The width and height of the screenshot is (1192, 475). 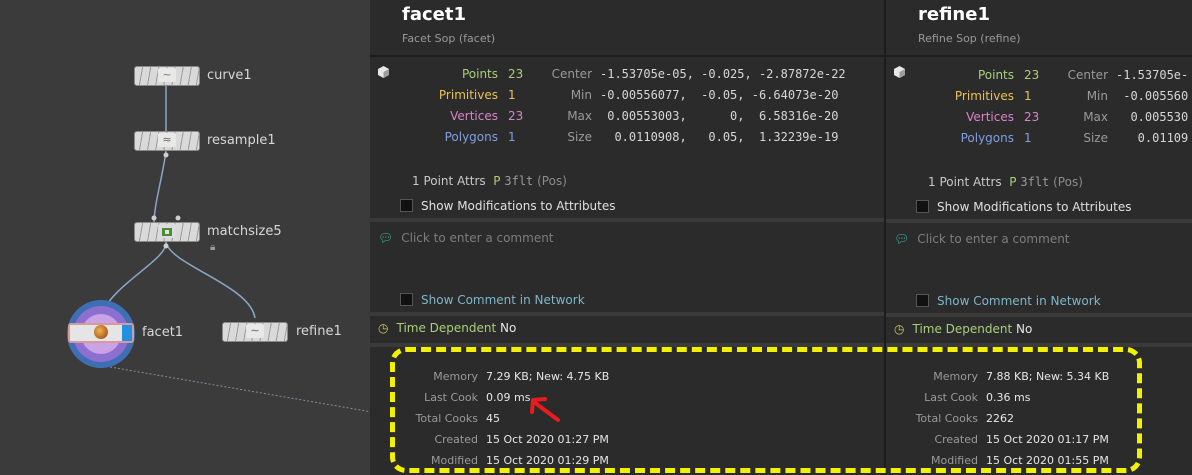 I want to click on panel-subtitle: Refine Sop (refine), so click(x=969, y=38).